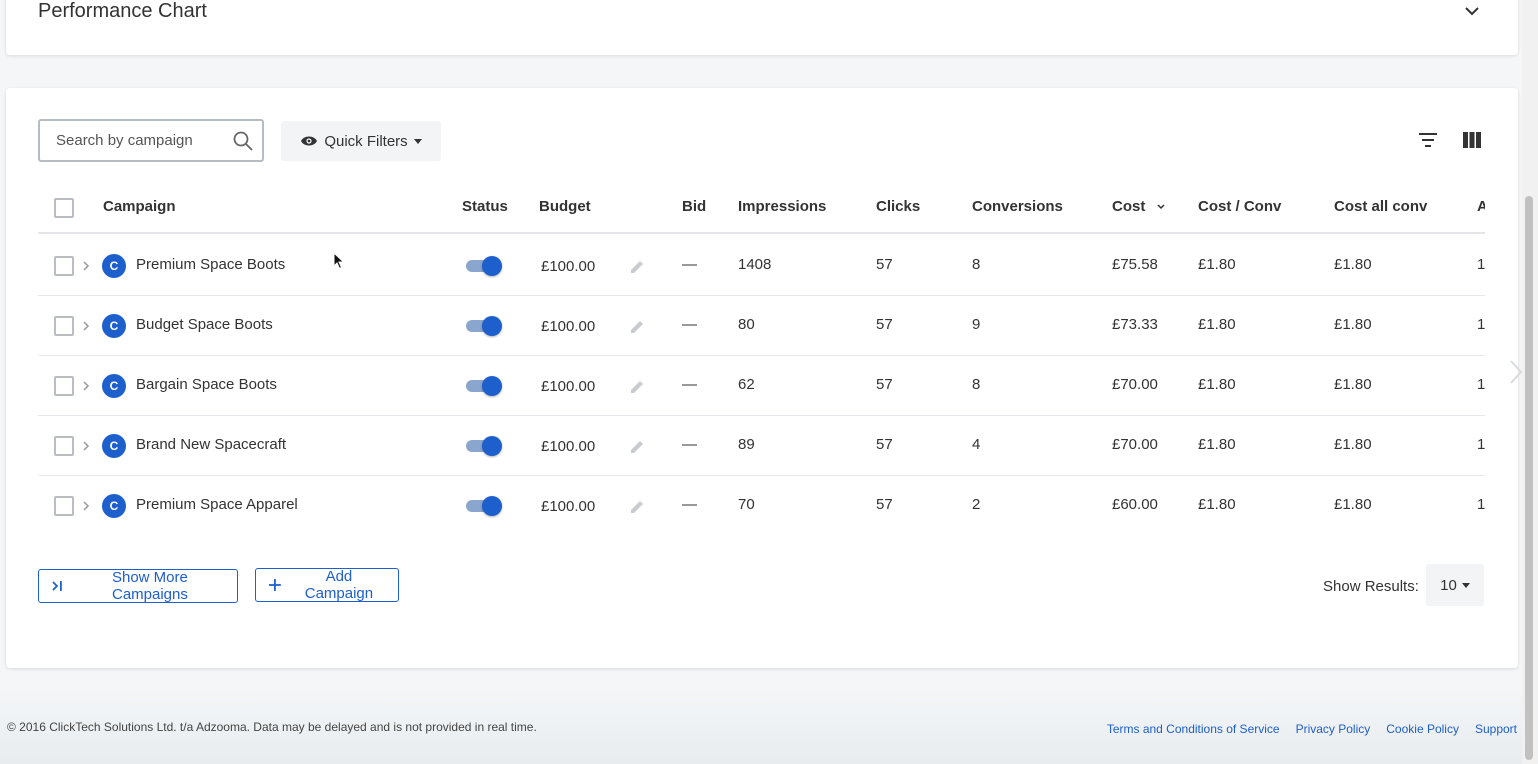  What do you see at coordinates (1472, 140) in the screenshot?
I see `columns-icon` at bounding box center [1472, 140].